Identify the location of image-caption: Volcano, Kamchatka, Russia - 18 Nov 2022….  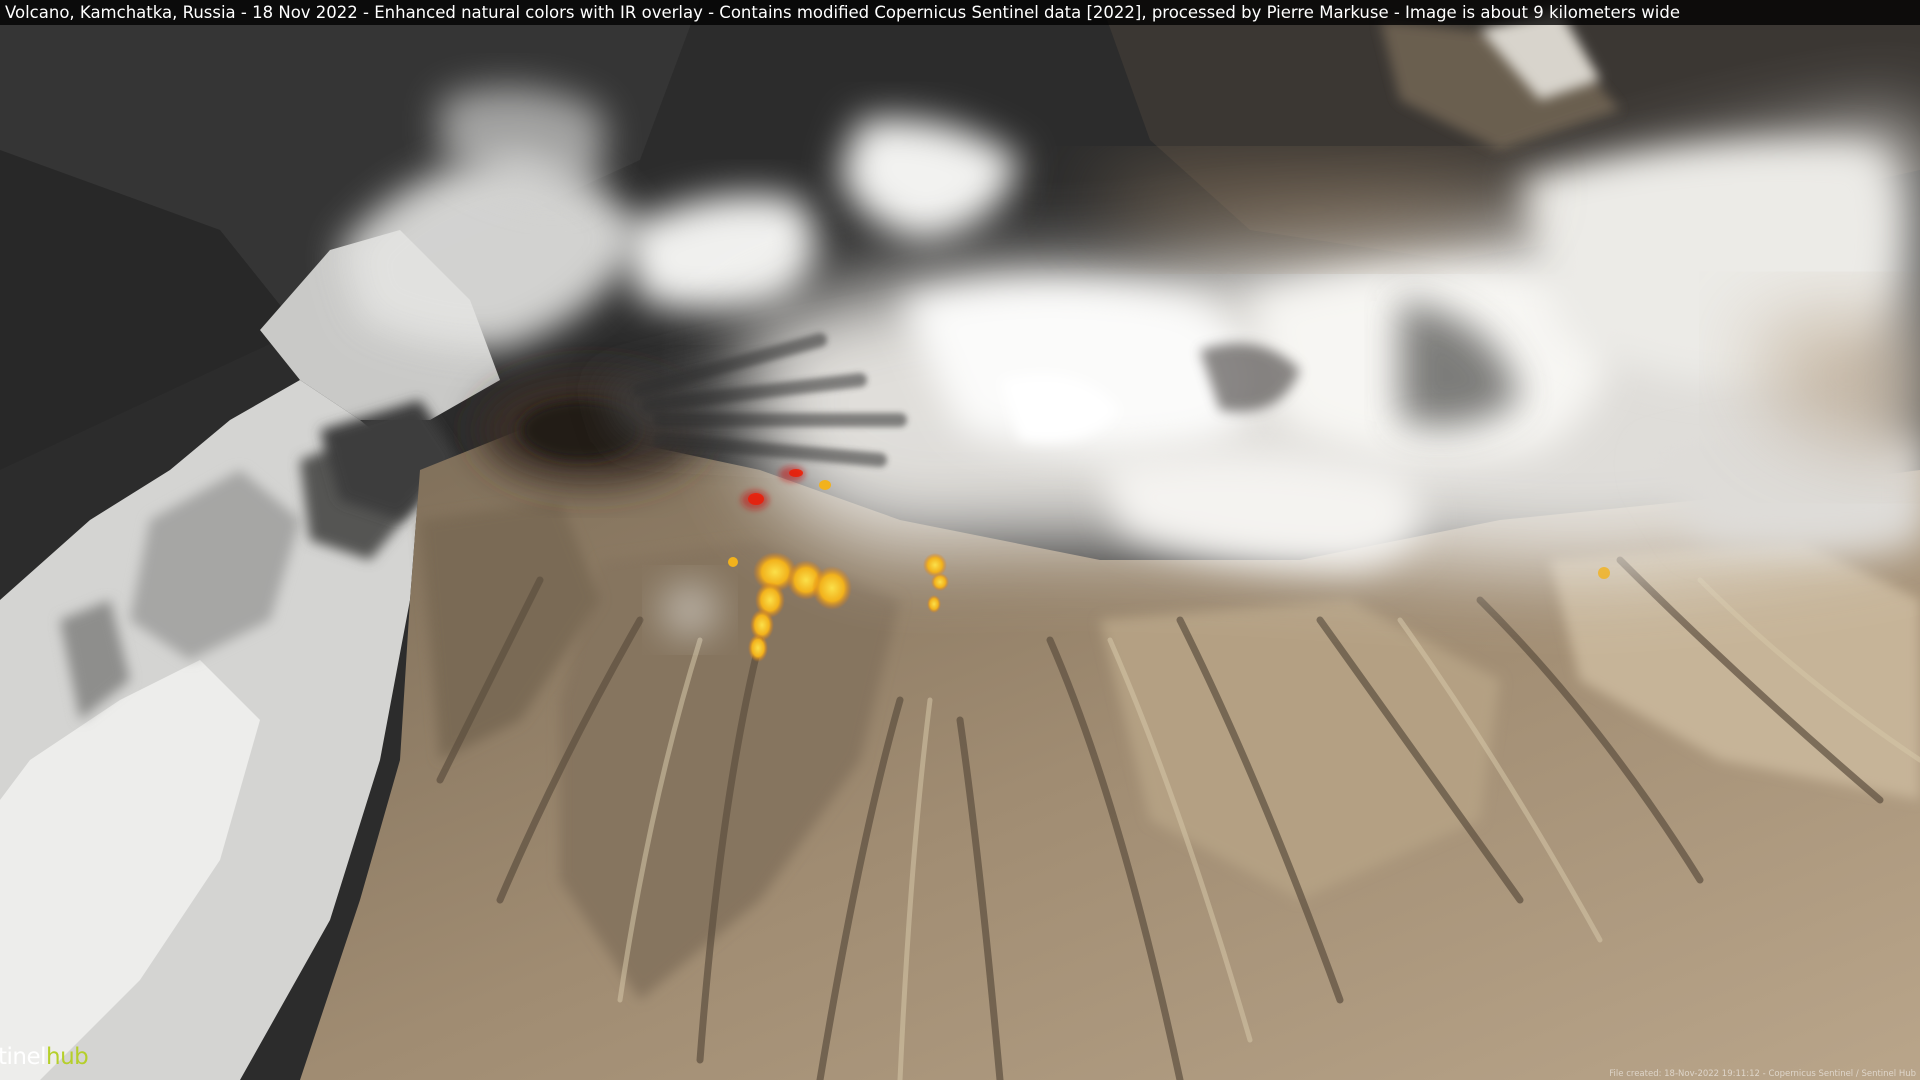
(960, 12).